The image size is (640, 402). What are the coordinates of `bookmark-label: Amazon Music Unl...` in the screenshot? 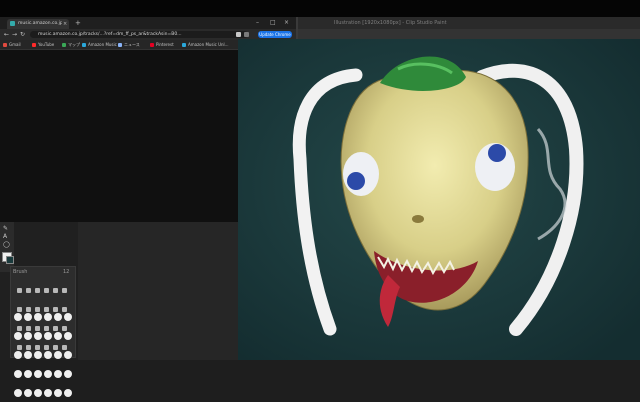 It's located at (208, 44).